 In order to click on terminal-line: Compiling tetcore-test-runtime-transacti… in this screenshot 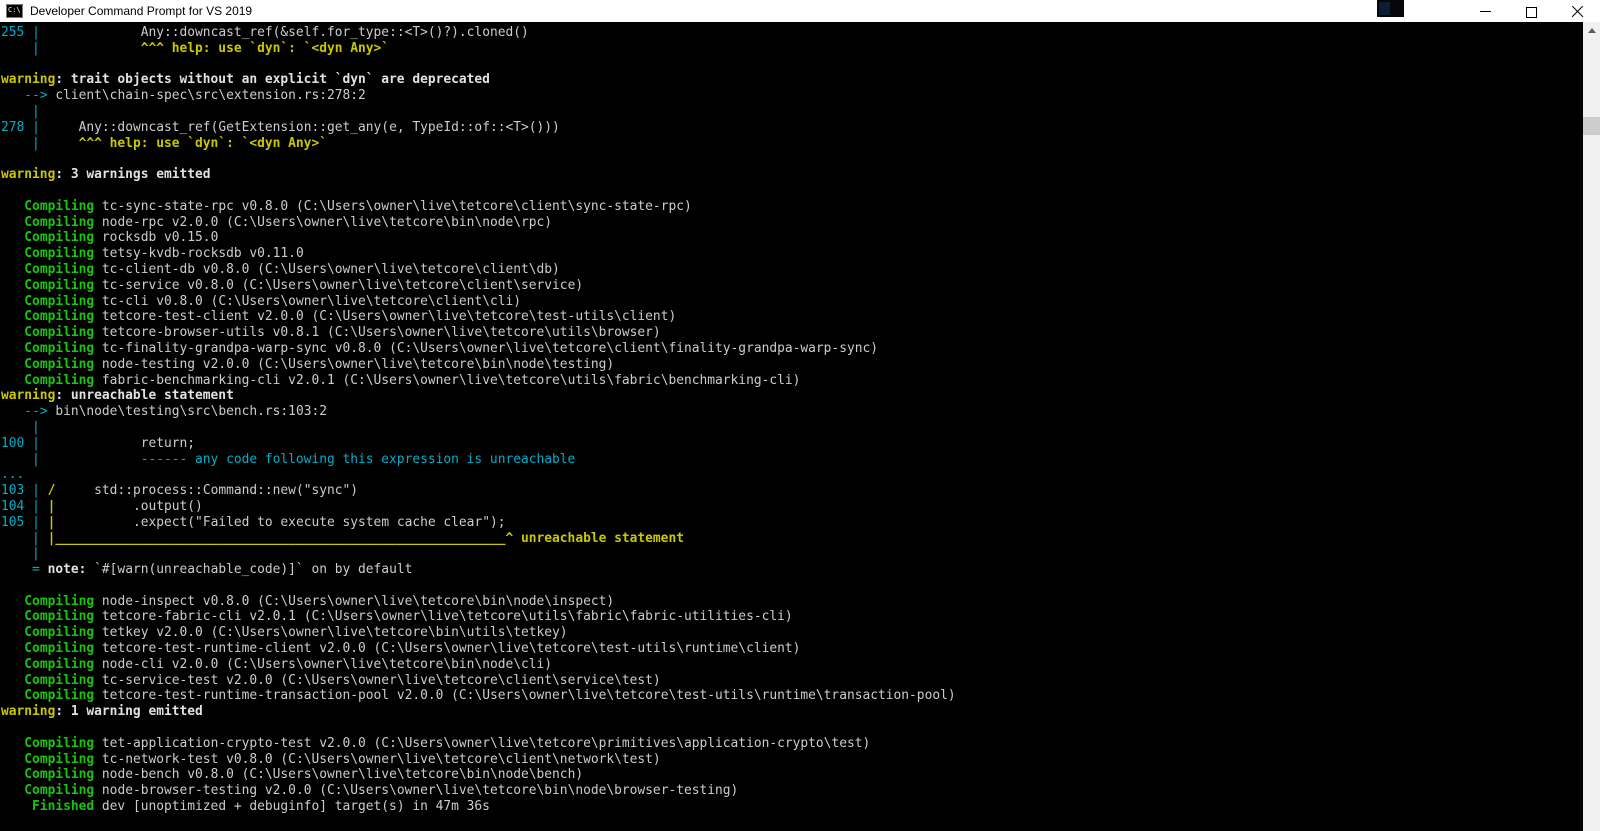, I will do `click(490, 696)`.